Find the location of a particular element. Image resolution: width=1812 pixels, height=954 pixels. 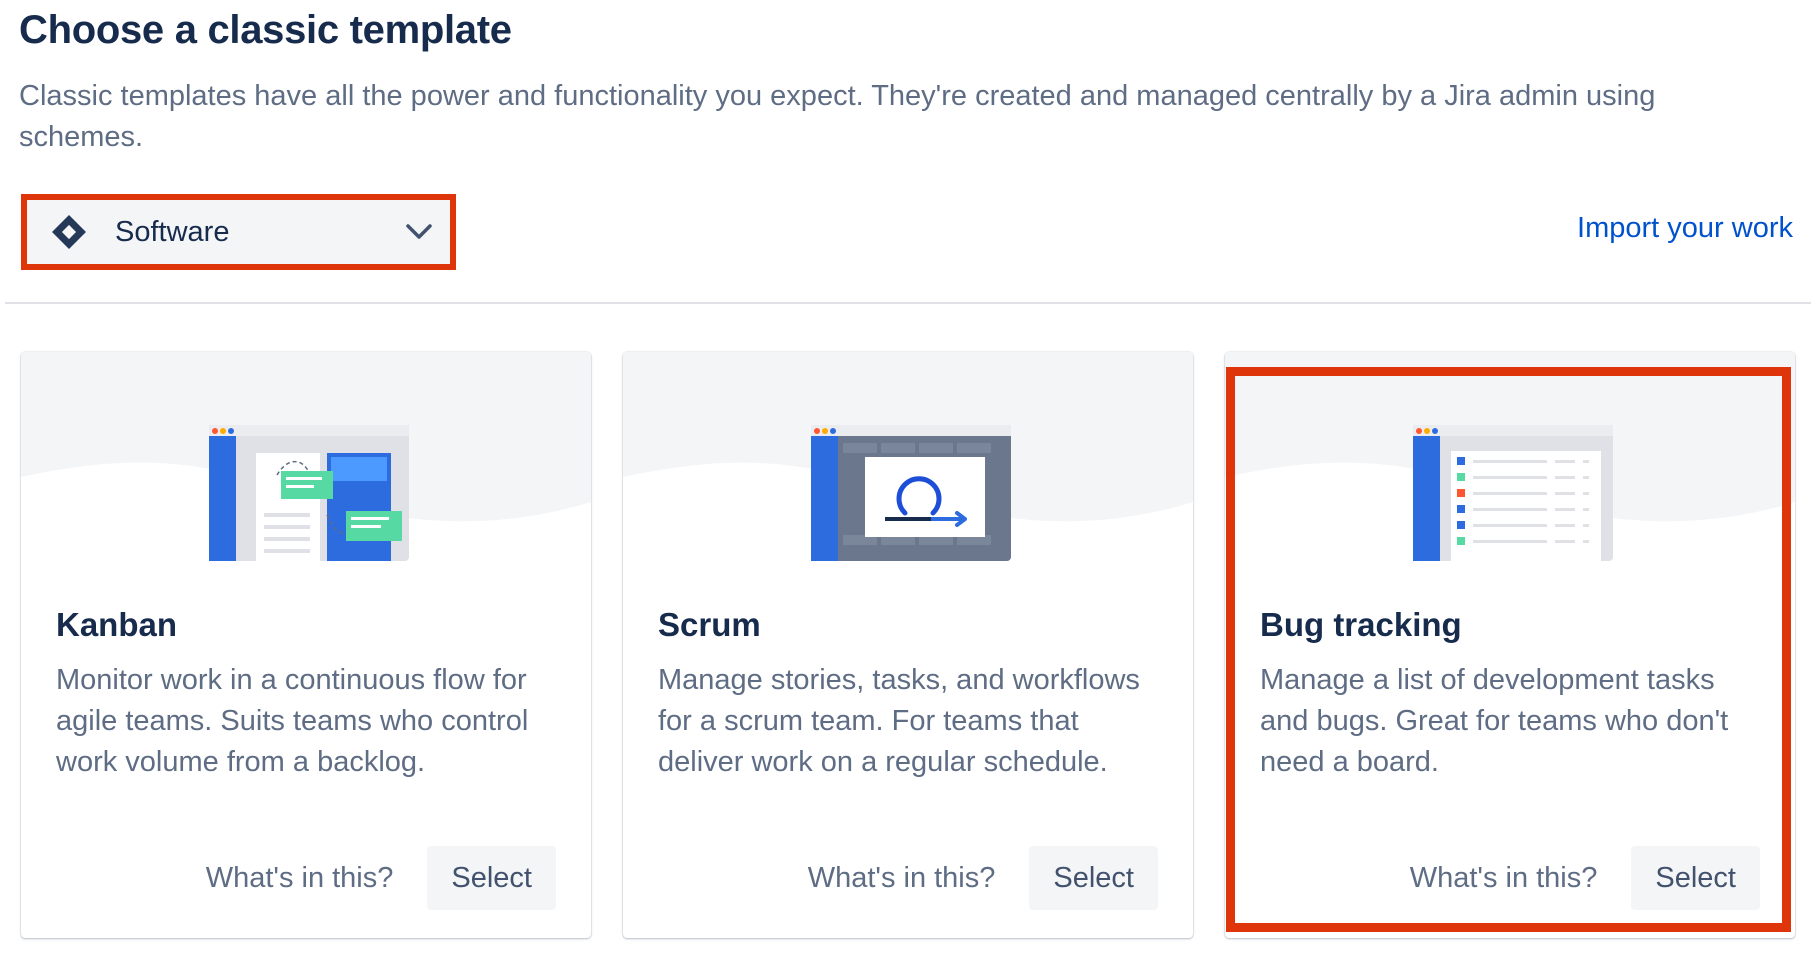

scrum-cycle-icon is located at coordinates (911, 493).